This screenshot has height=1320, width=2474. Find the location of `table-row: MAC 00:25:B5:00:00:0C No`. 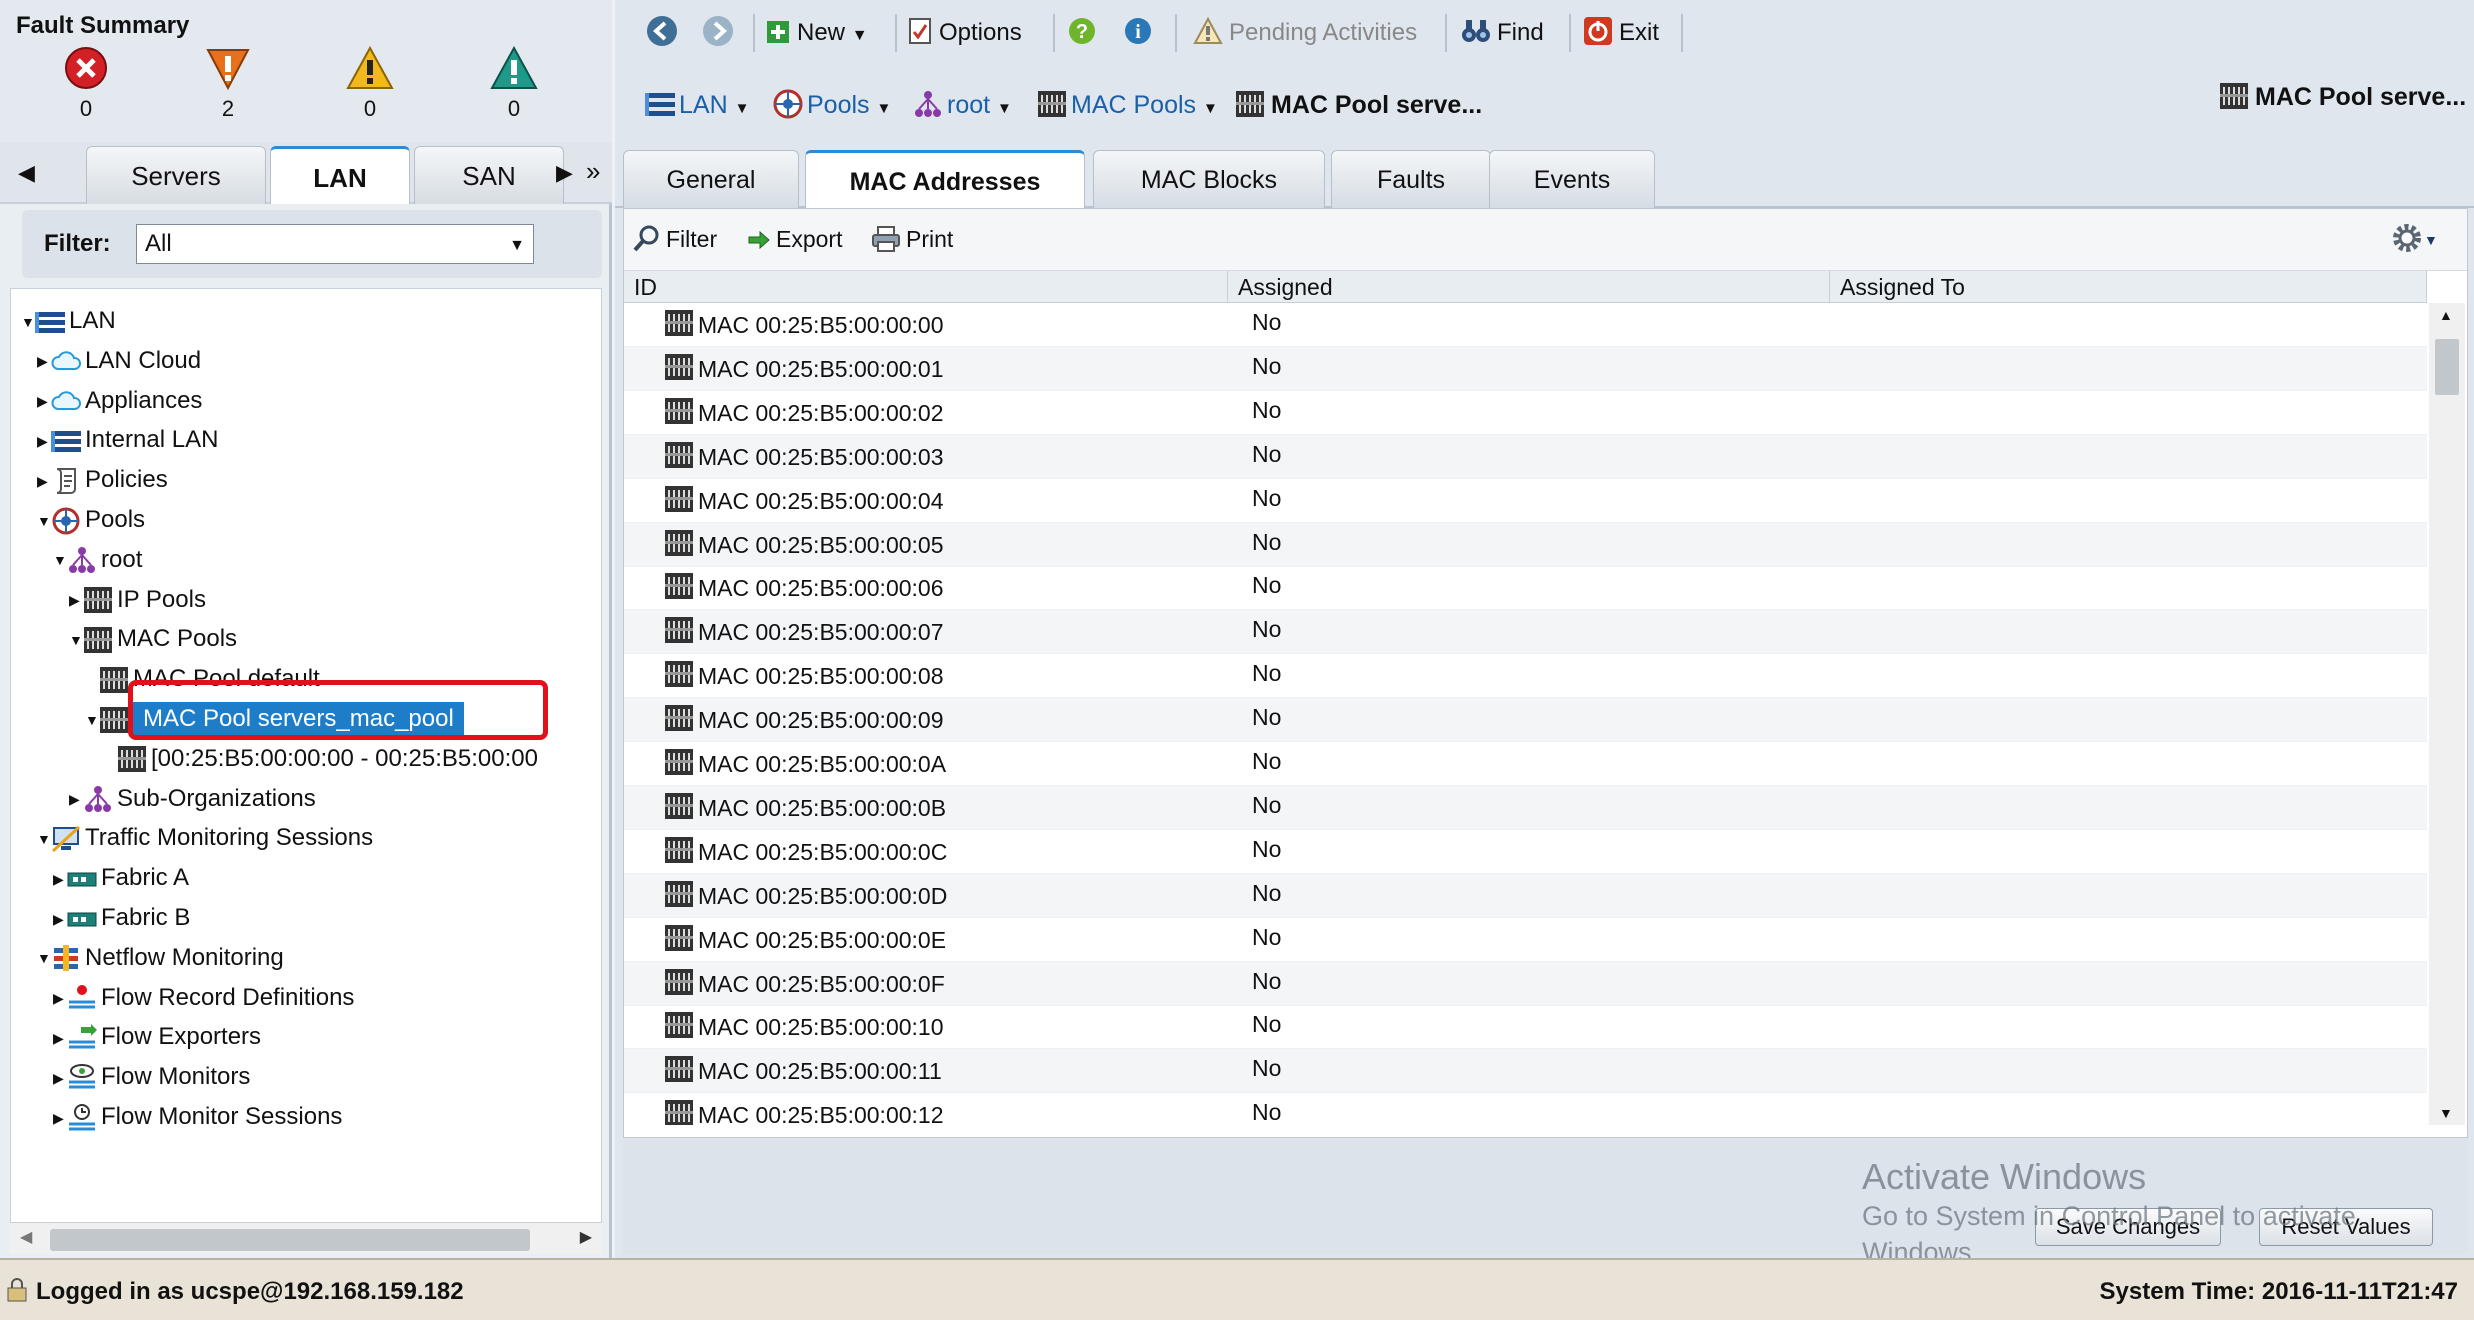

table-row: MAC 00:25:B5:00:00:0C No is located at coordinates (1525, 852).